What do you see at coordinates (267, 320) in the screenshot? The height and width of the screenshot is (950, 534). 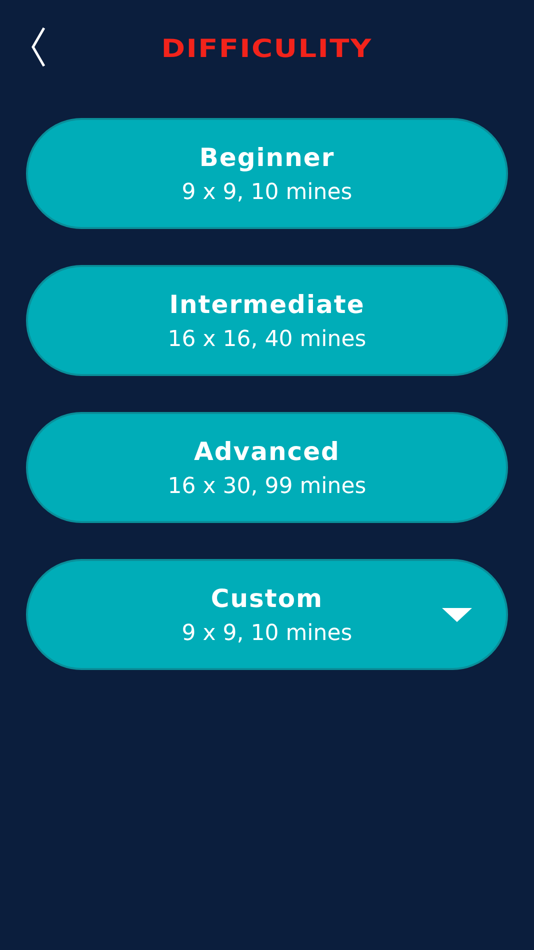 I see `difficulty-option-button: Intermediate 16 x 16, 40 mines` at bounding box center [267, 320].